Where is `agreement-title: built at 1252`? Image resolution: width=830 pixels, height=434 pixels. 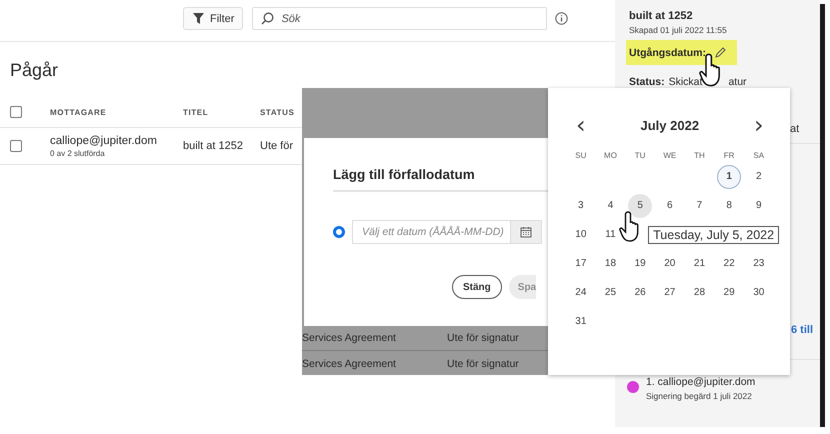
agreement-title: built at 1252 is located at coordinates (661, 16).